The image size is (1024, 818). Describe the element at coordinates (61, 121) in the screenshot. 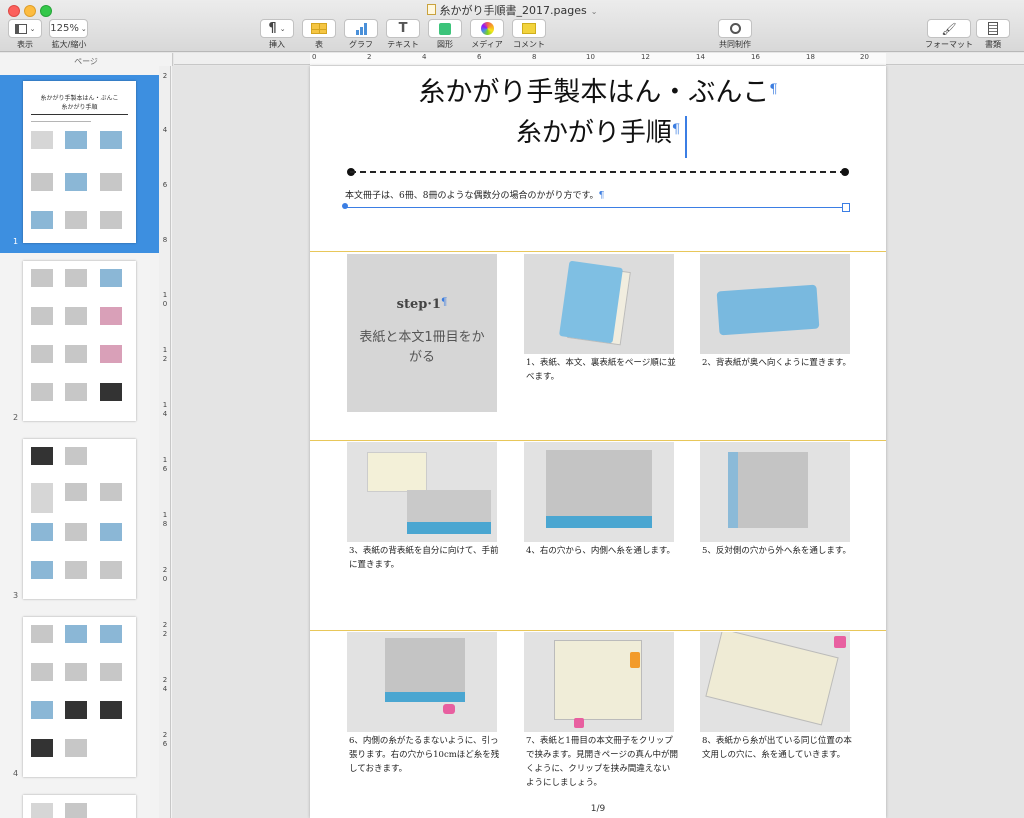

I see `thumb-text-line` at that location.